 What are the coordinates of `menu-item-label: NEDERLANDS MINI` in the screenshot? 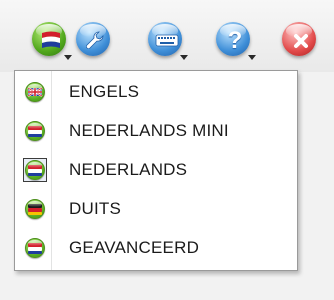 It's located at (149, 130).